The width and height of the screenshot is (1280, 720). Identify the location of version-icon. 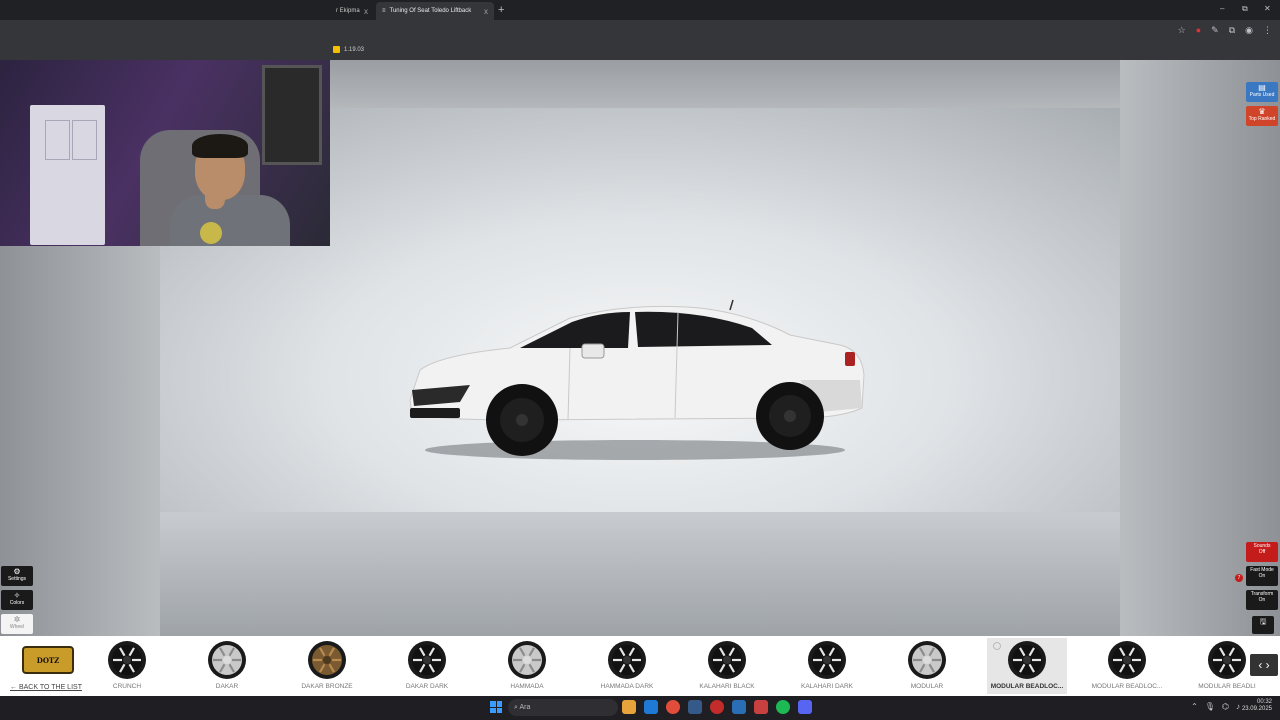
(336, 49).